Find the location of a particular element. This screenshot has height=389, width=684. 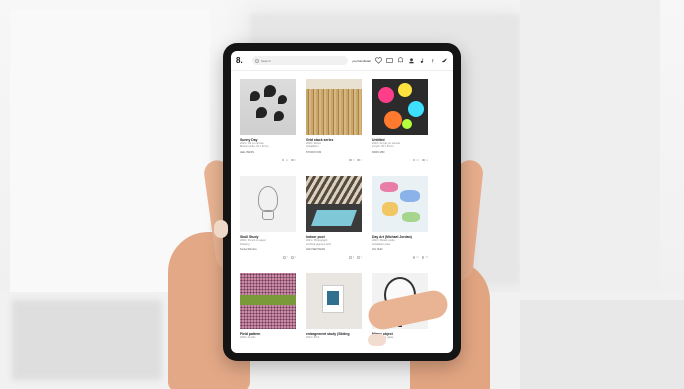

artwork-info: 2020 / Acrylic is located at coordinates (248, 338).